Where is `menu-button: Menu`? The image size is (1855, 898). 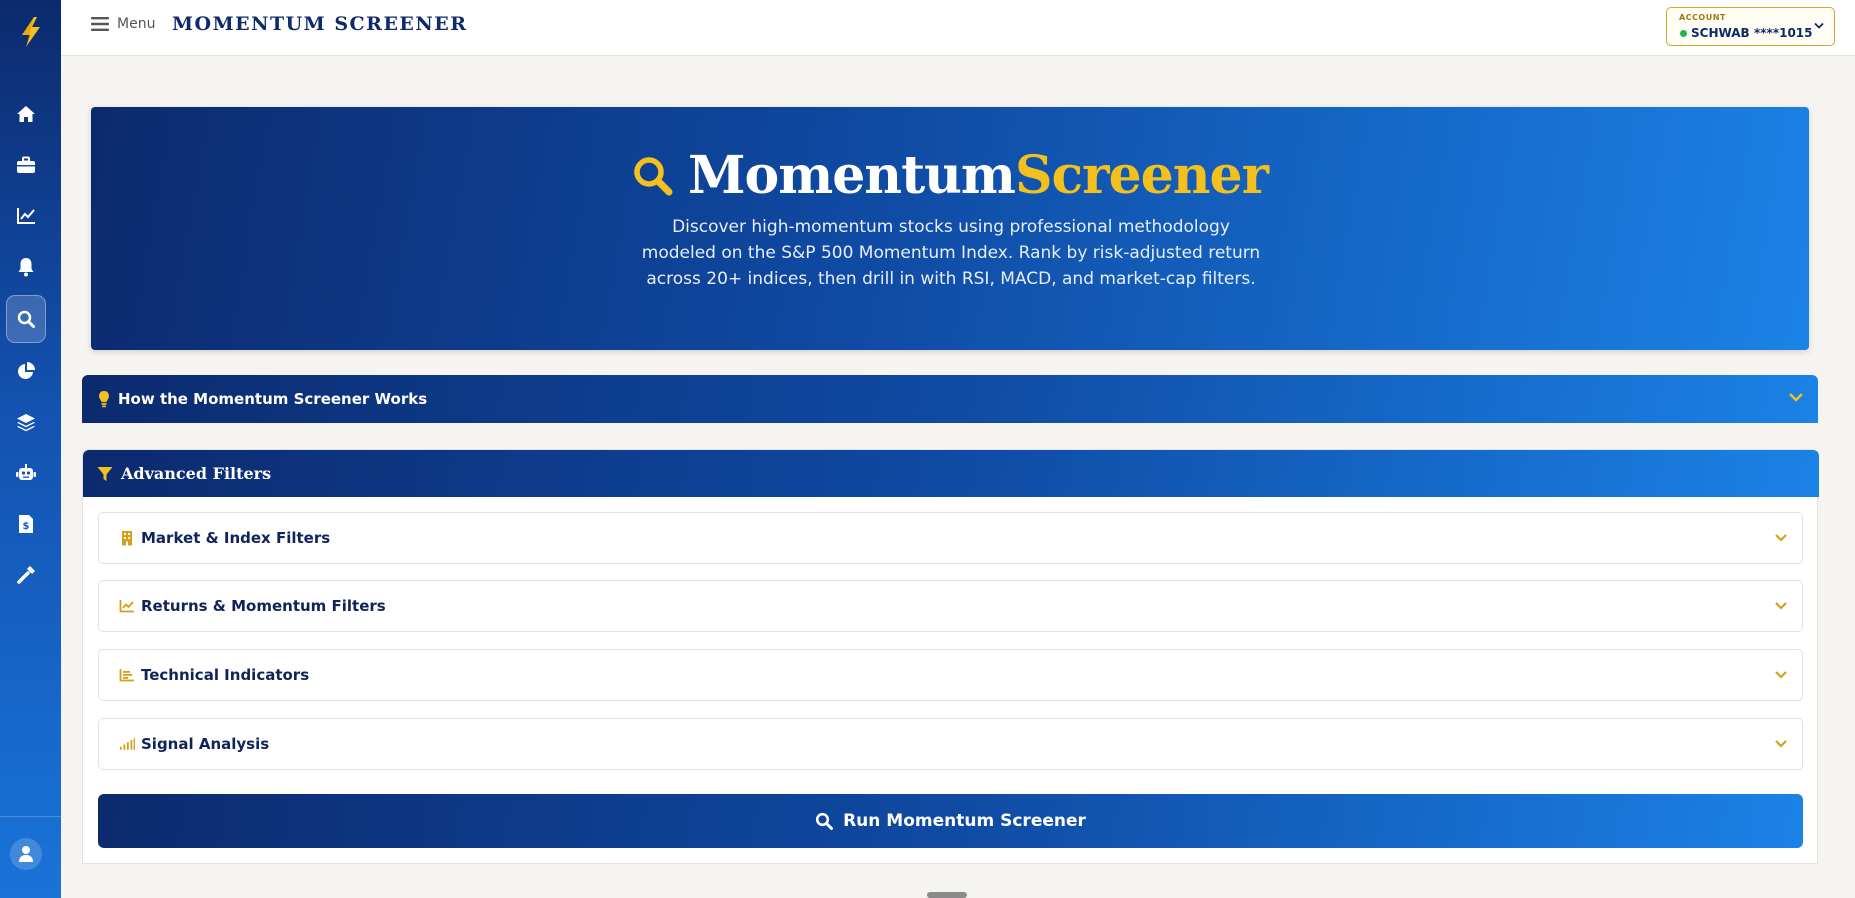 menu-button: Menu is located at coordinates (123, 24).